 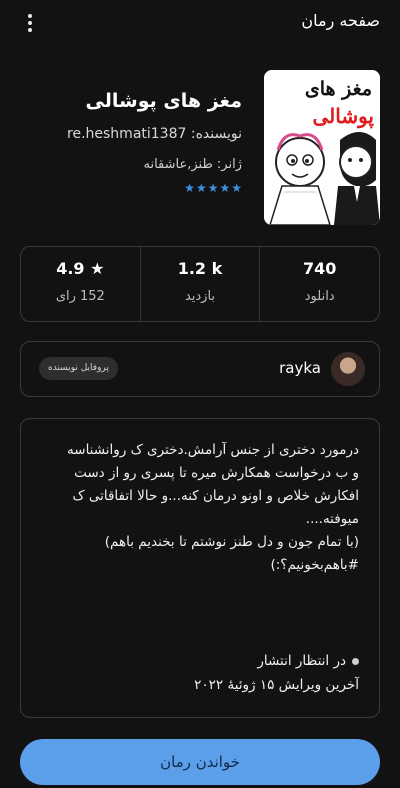 What do you see at coordinates (200, 369) in the screenshot?
I see `author-card: rayka پروفایل نویسنده` at bounding box center [200, 369].